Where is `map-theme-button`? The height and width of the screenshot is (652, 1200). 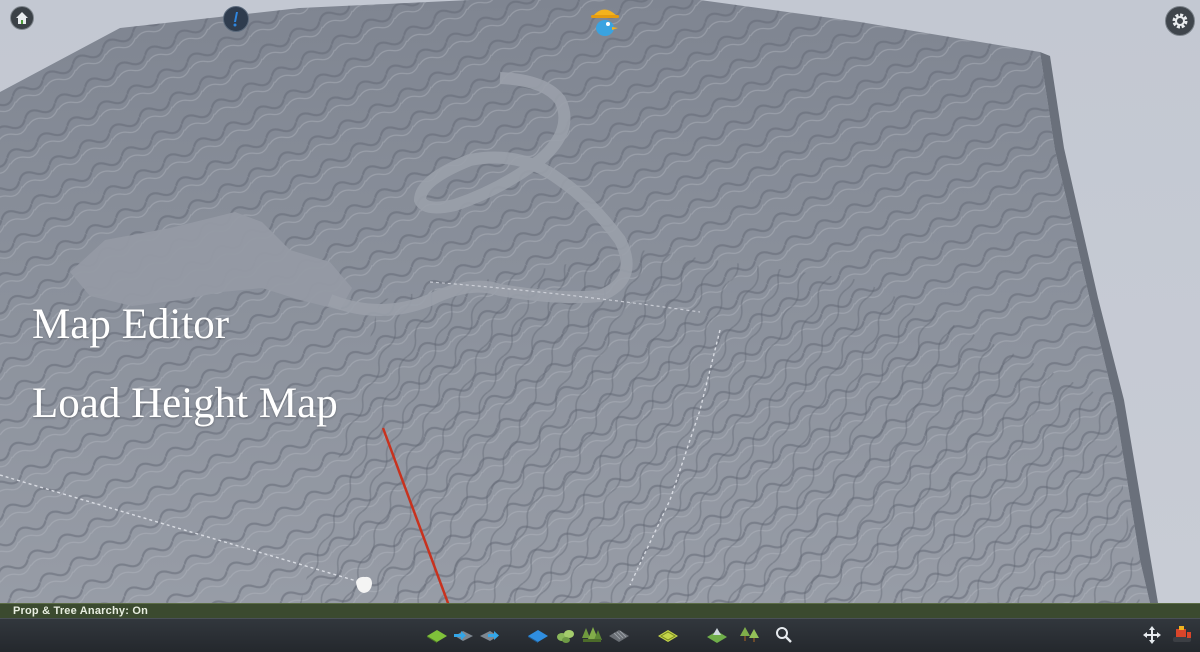 map-theme-button is located at coordinates (717, 635).